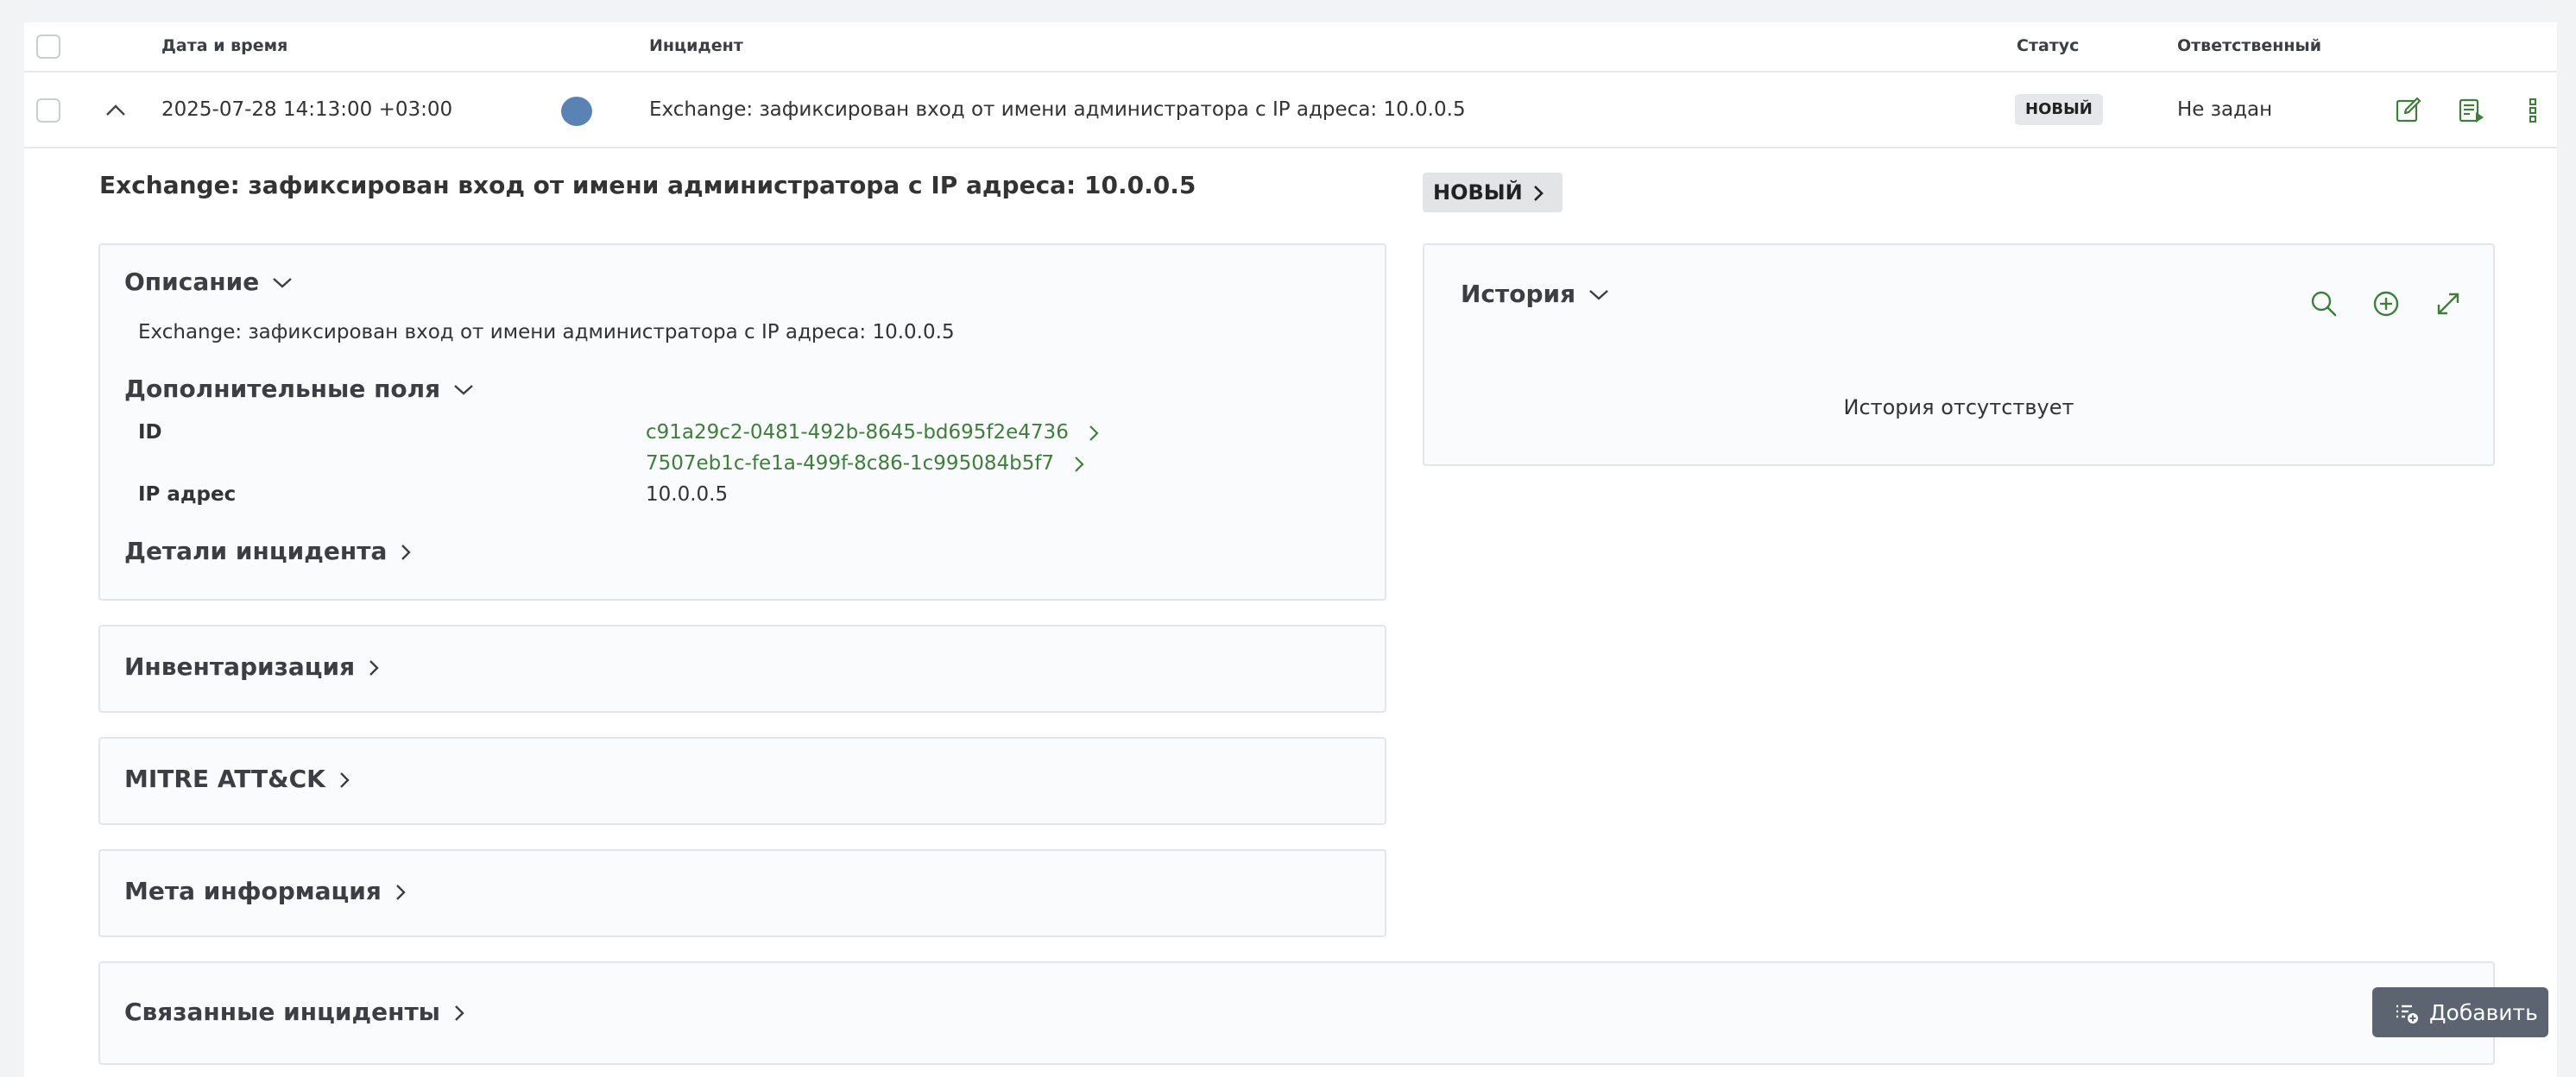 The width and height of the screenshot is (2576, 1077). Describe the element at coordinates (2386, 303) in the screenshot. I see `add-circle-icon` at that location.